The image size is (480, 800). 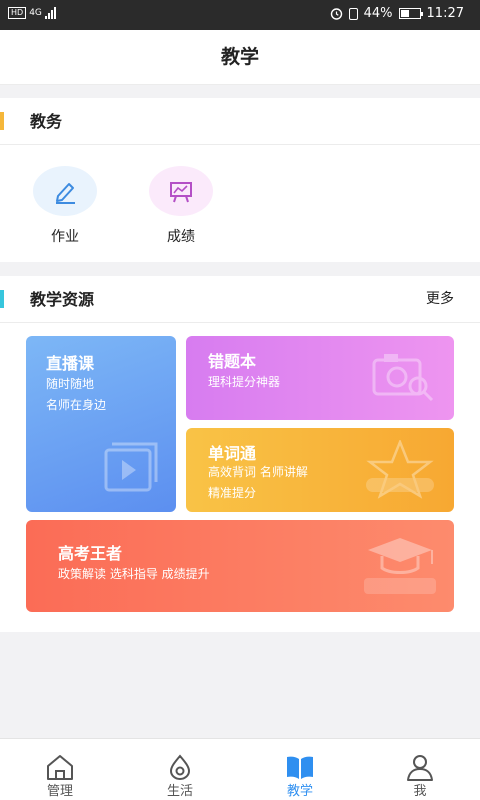 I want to click on bottom-tab-bar: 管理 生活 教学 我, so click(x=240, y=769).